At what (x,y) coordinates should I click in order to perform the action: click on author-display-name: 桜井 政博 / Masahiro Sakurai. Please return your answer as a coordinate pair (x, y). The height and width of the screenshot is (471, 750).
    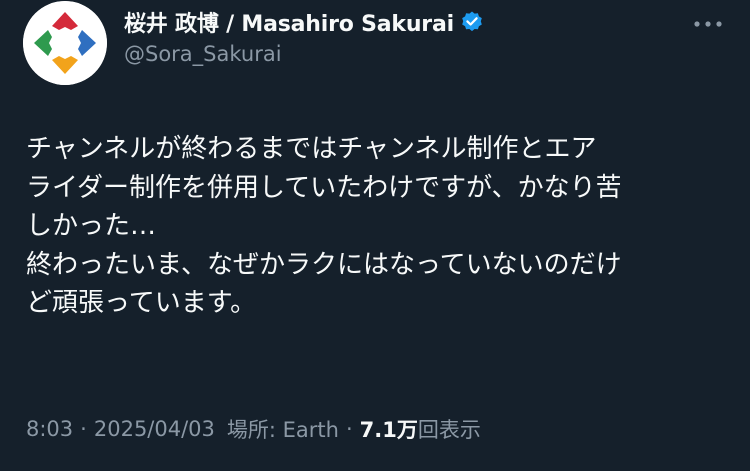
    Looking at the image, I should click on (289, 22).